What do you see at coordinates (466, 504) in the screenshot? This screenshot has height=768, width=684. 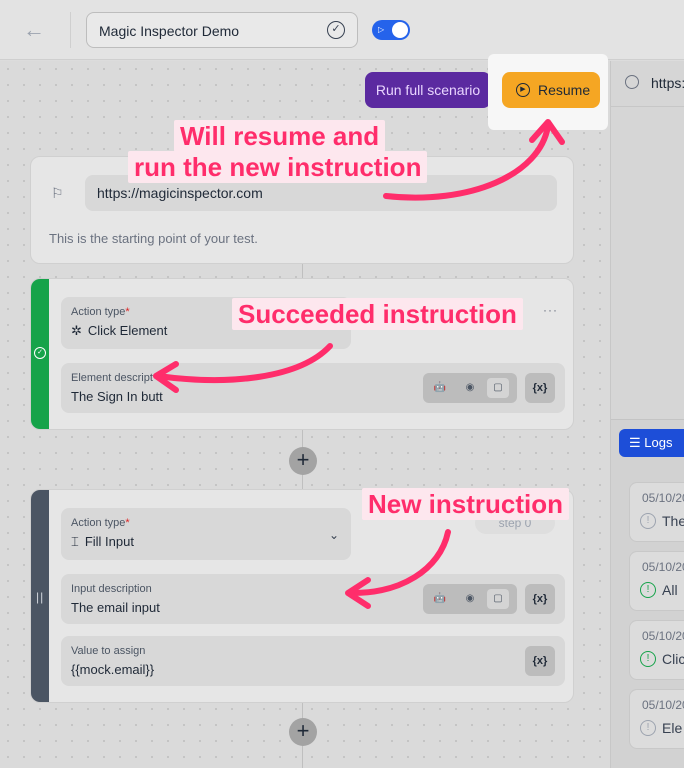 I see `annotation-new: New instruction` at bounding box center [466, 504].